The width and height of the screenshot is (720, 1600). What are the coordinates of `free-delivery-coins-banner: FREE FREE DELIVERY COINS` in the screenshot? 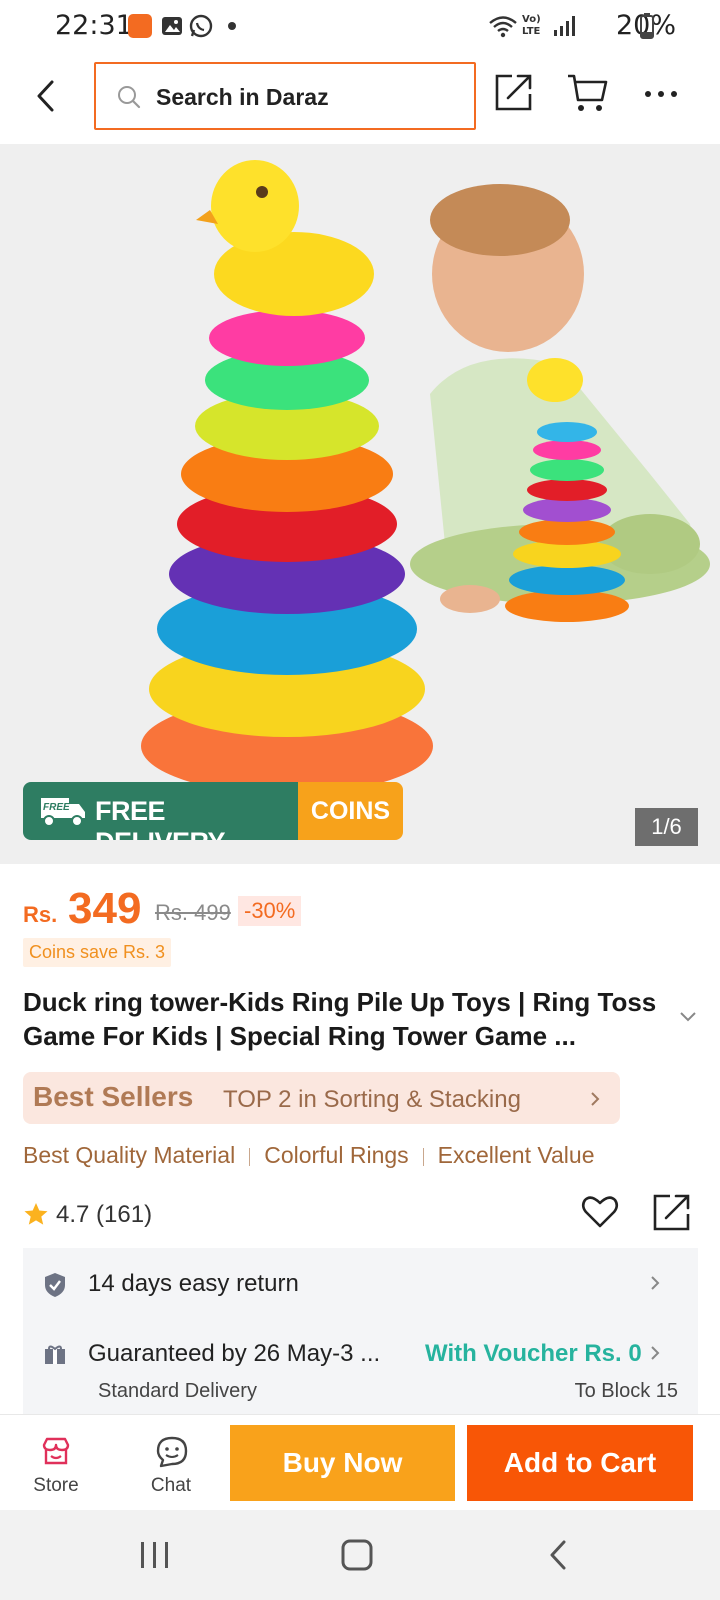 It's located at (213, 811).